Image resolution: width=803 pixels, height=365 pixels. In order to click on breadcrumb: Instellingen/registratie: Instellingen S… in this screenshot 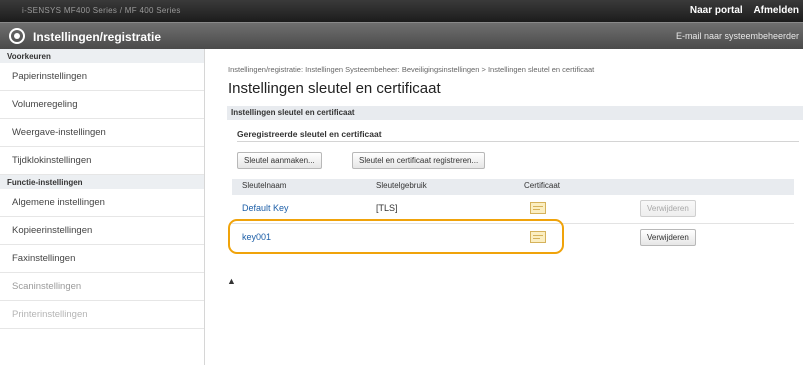, I will do `click(411, 69)`.